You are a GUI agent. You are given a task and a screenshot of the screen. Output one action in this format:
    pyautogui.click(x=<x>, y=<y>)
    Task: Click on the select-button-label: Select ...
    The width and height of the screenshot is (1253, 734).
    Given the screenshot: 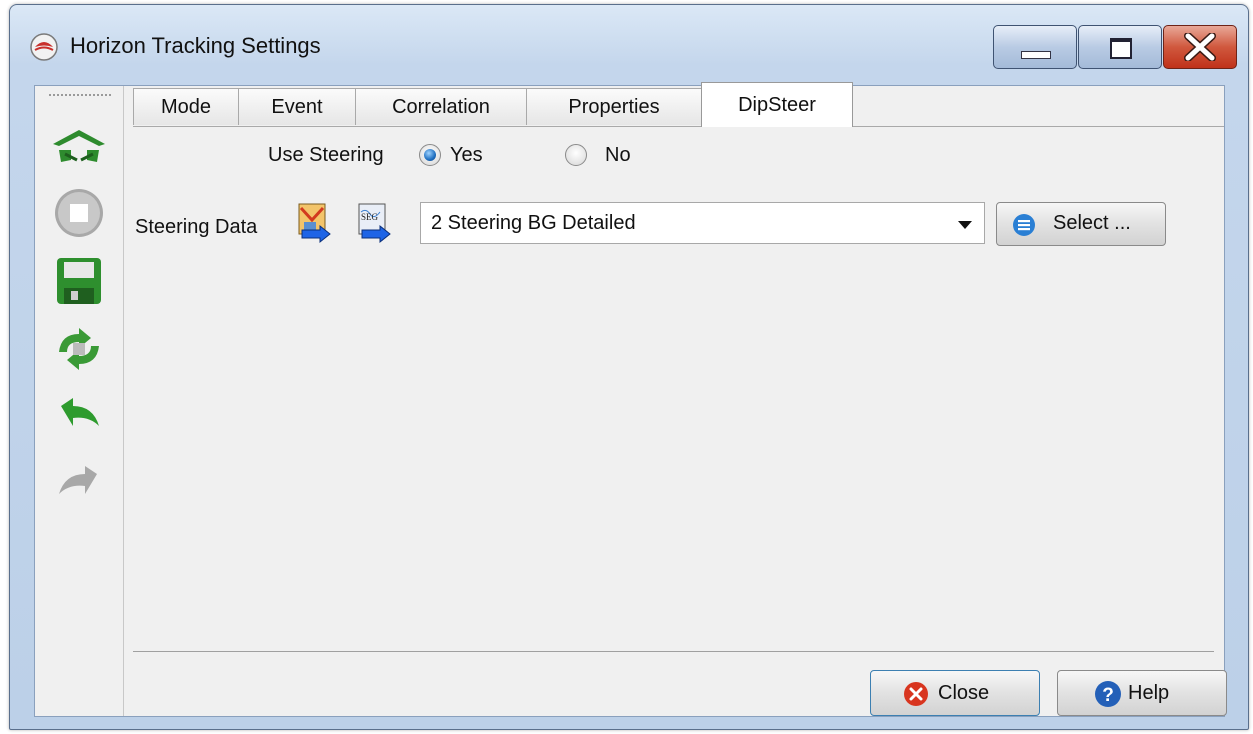 What is the action you would take?
    pyautogui.click(x=1092, y=223)
    